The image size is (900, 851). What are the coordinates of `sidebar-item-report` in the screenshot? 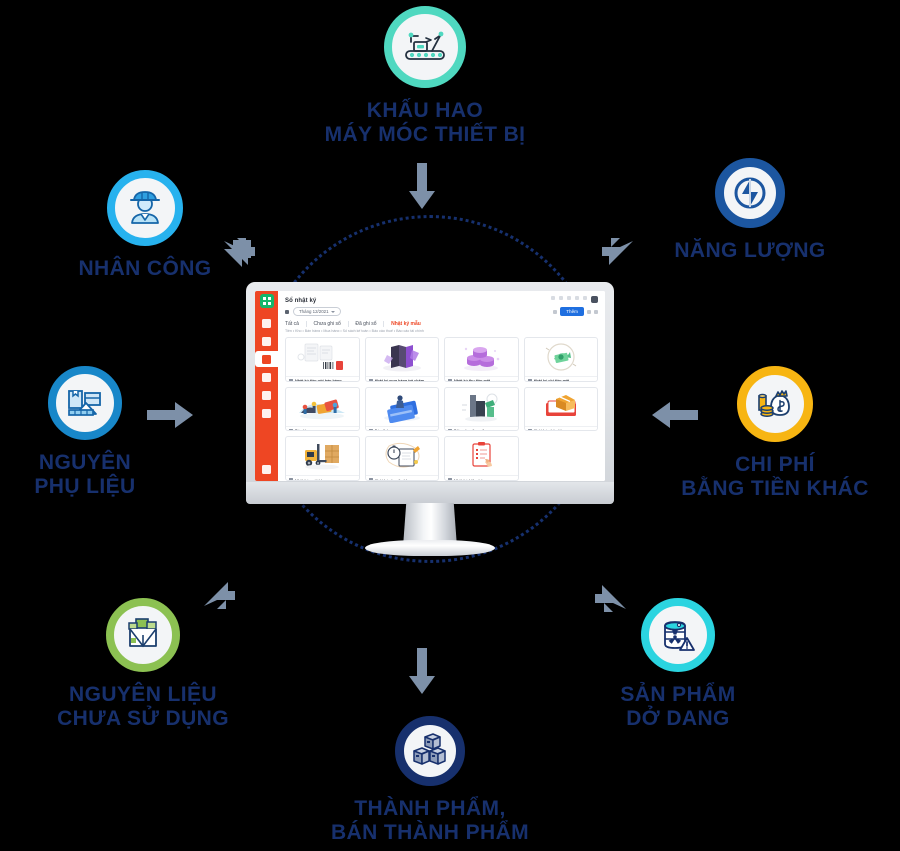 It's located at (266, 377).